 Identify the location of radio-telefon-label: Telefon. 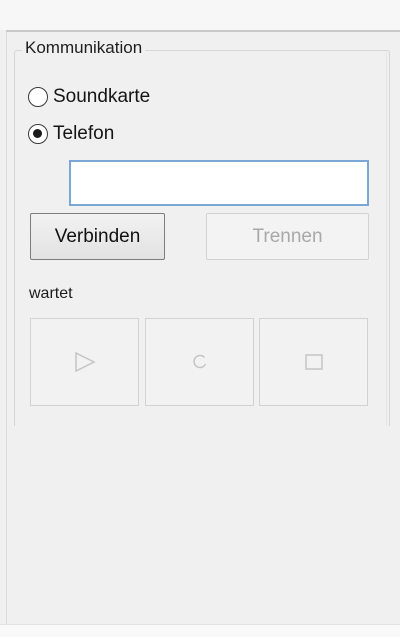
(84, 133).